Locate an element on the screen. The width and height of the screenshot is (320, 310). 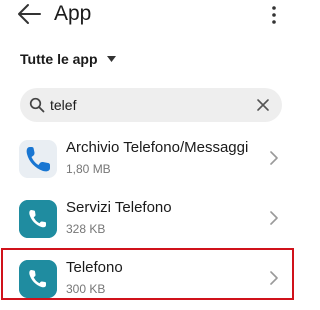
app-name: Telefono is located at coordinates (94, 267).